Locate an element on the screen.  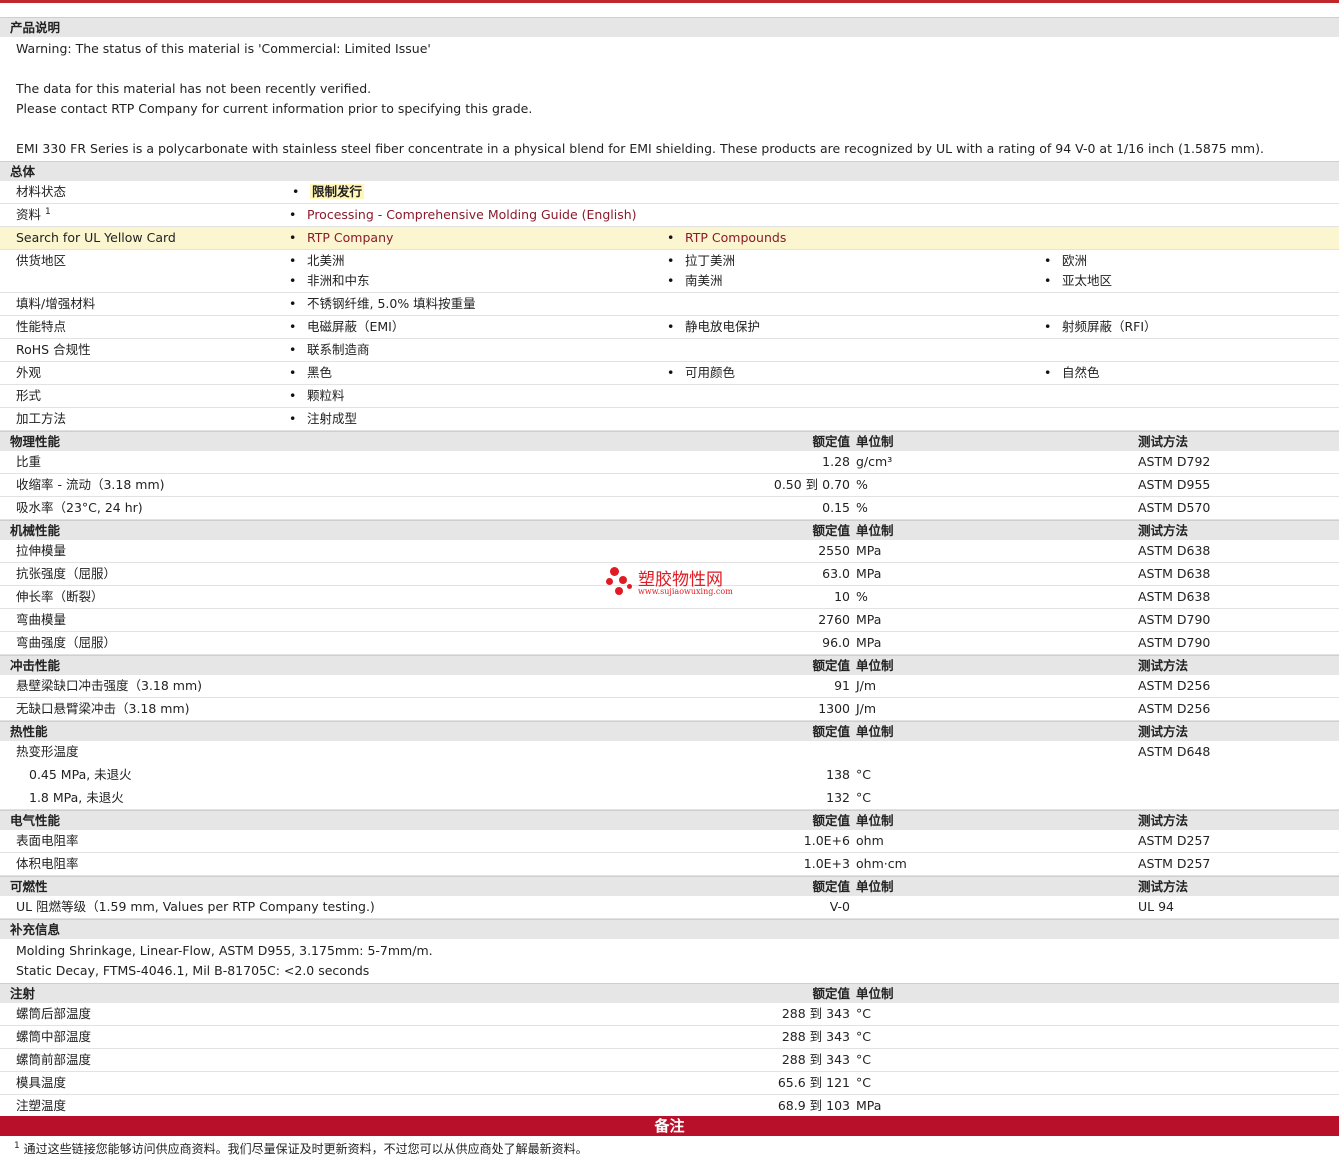
property-value: 2550 is located at coordinates (834, 550).